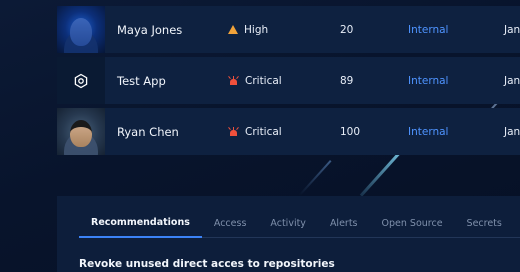 Image resolution: width=520 pixels, height=272 pixels. What do you see at coordinates (347, 29) in the screenshot?
I see `count-cell: 20` at bounding box center [347, 29].